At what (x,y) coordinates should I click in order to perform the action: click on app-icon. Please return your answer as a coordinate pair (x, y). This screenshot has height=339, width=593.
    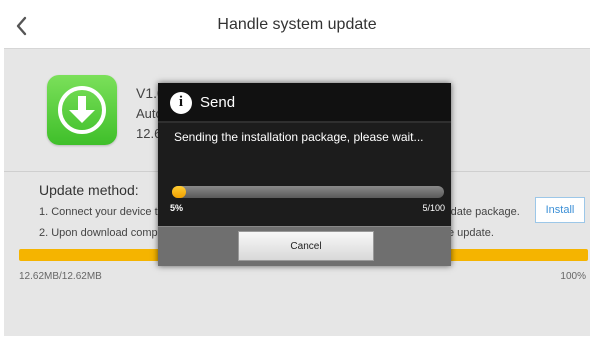
    Looking at the image, I should click on (82, 110).